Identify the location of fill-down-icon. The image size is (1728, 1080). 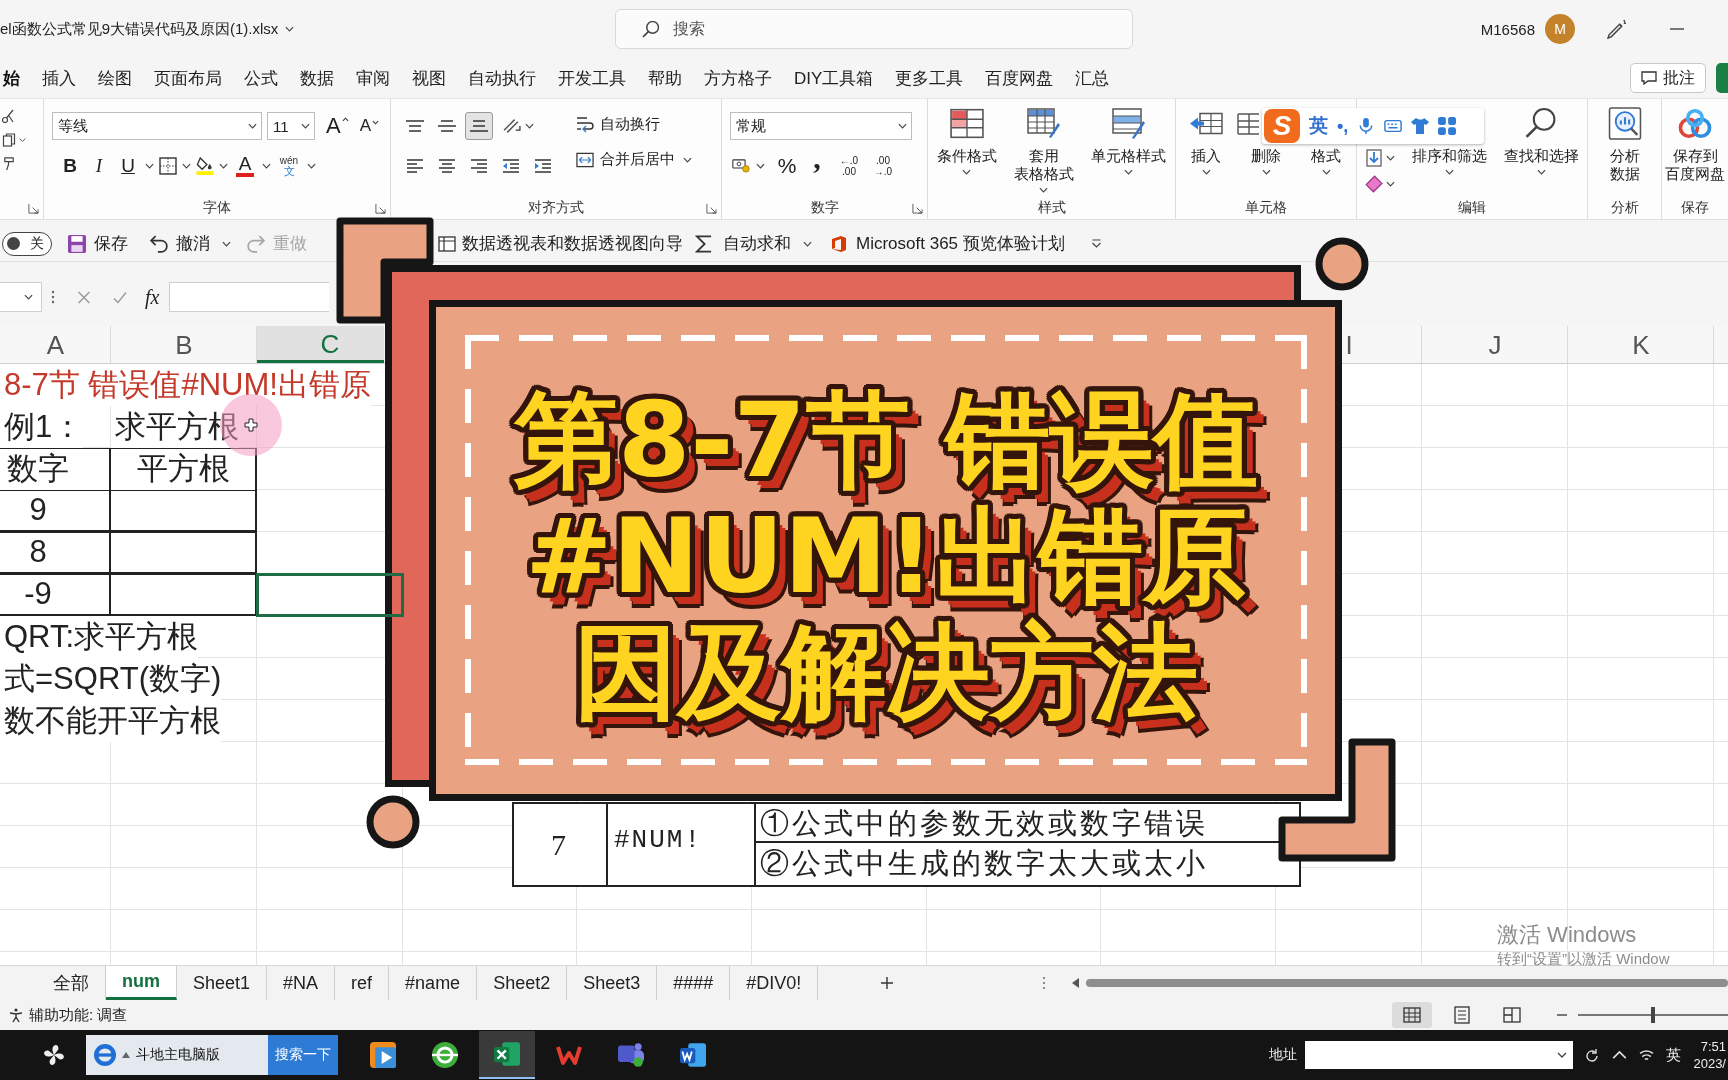
(1374, 158).